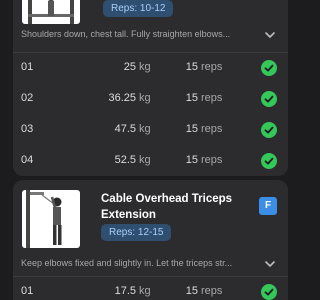  What do you see at coordinates (138, 8) in the screenshot?
I see `reps-range-pill: Reps: 10-12` at bounding box center [138, 8].